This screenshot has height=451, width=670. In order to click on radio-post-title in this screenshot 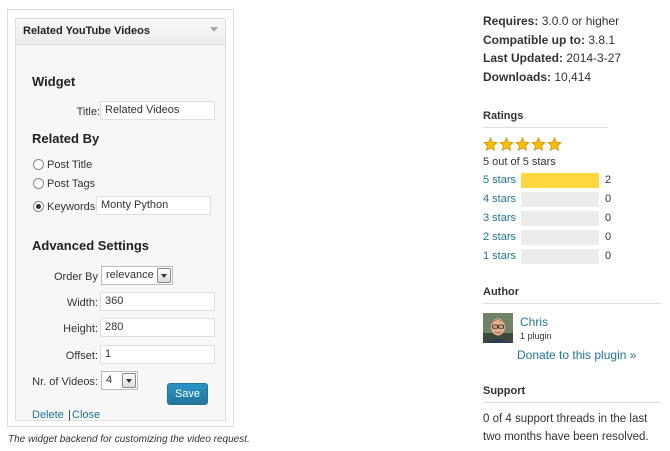, I will do `click(38, 164)`.